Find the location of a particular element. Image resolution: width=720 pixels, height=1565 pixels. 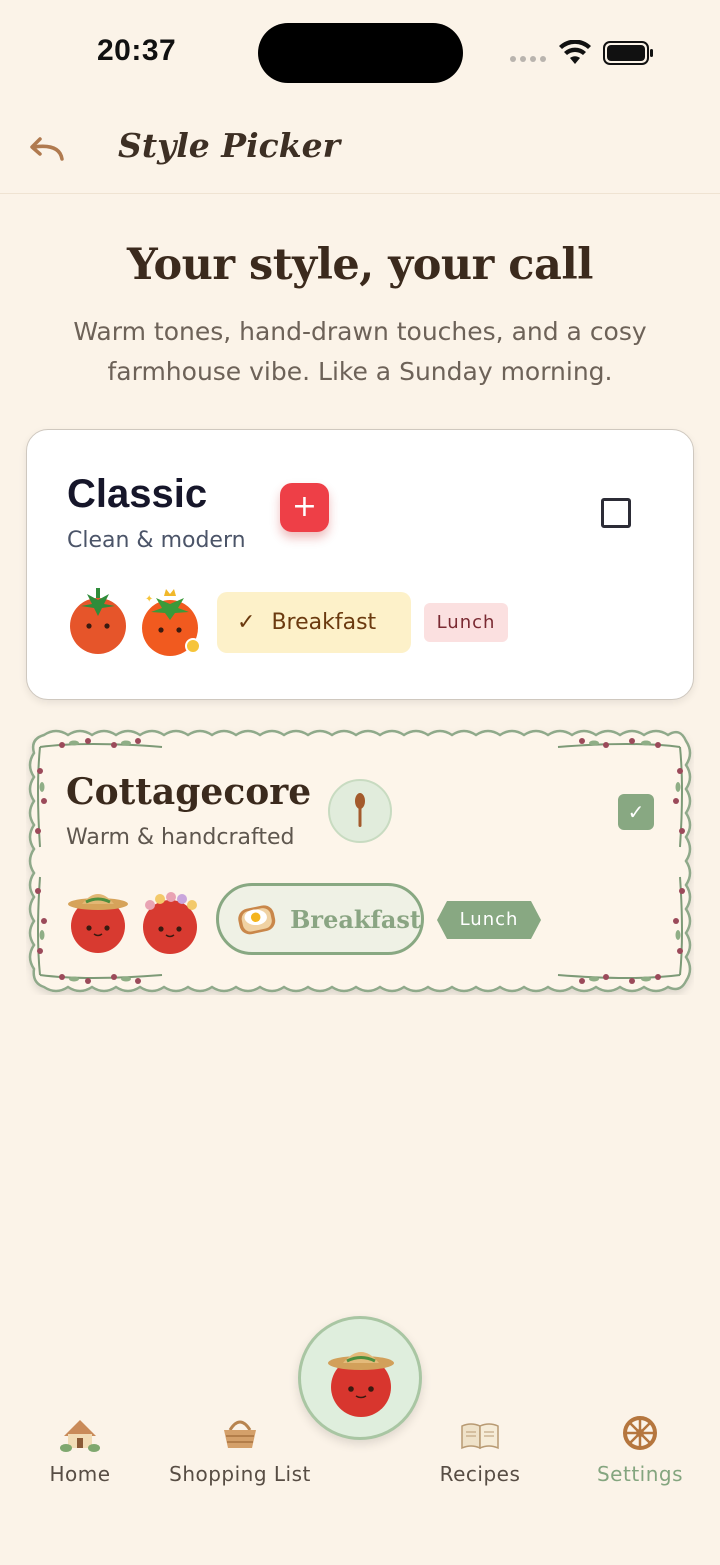

chip-breakfast-selected: Breakfast is located at coordinates (320, 919).